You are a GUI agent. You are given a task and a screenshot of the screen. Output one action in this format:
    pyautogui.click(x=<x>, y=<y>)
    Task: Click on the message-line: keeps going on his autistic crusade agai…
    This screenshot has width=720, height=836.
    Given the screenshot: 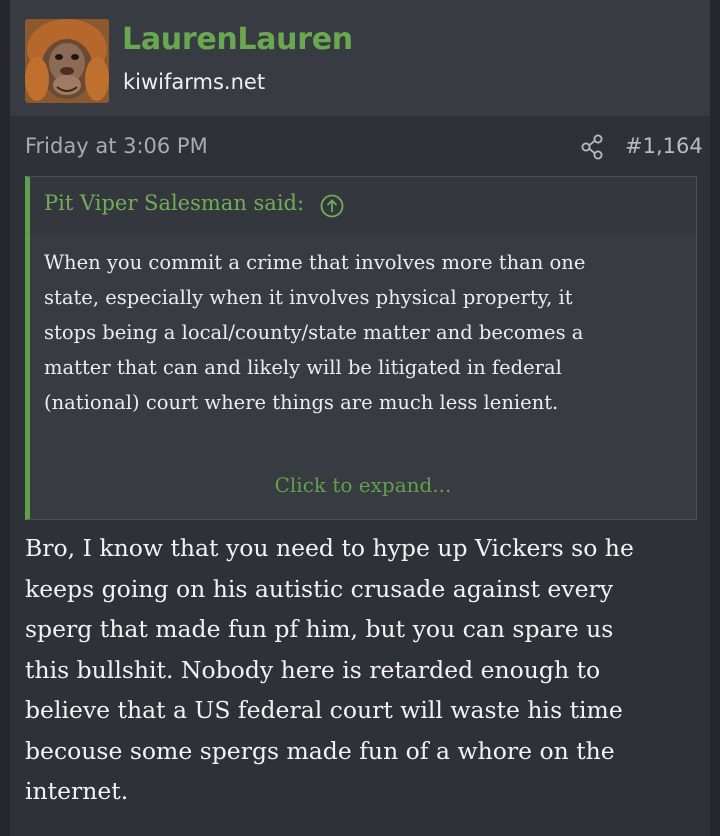 What is the action you would take?
    pyautogui.click(x=319, y=588)
    